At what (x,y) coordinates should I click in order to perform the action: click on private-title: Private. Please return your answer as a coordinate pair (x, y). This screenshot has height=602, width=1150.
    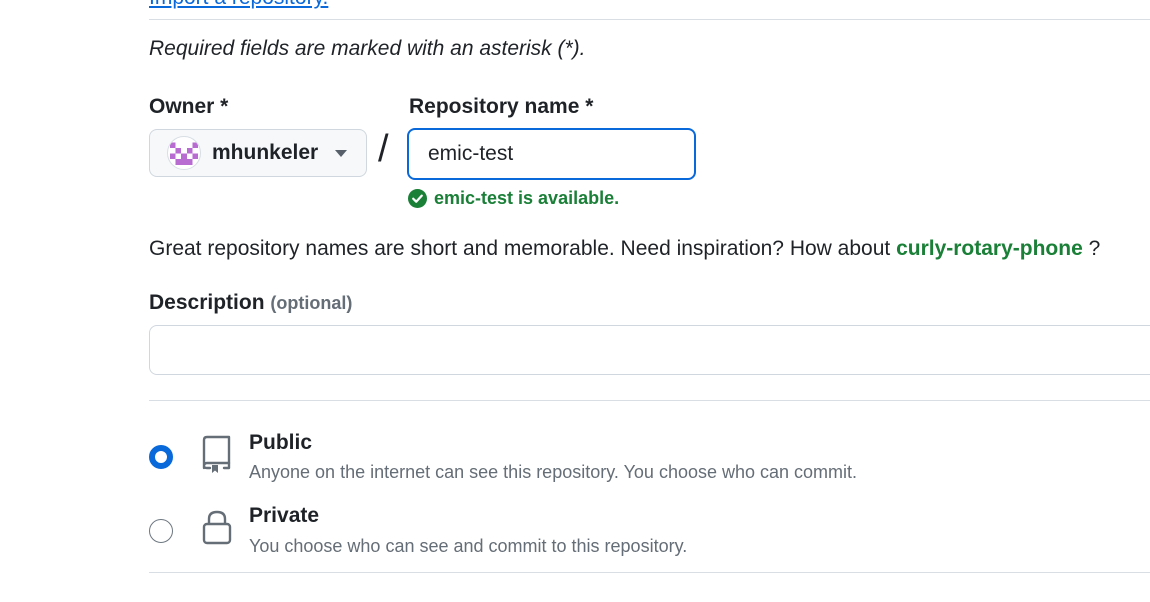
    Looking at the image, I should click on (284, 515).